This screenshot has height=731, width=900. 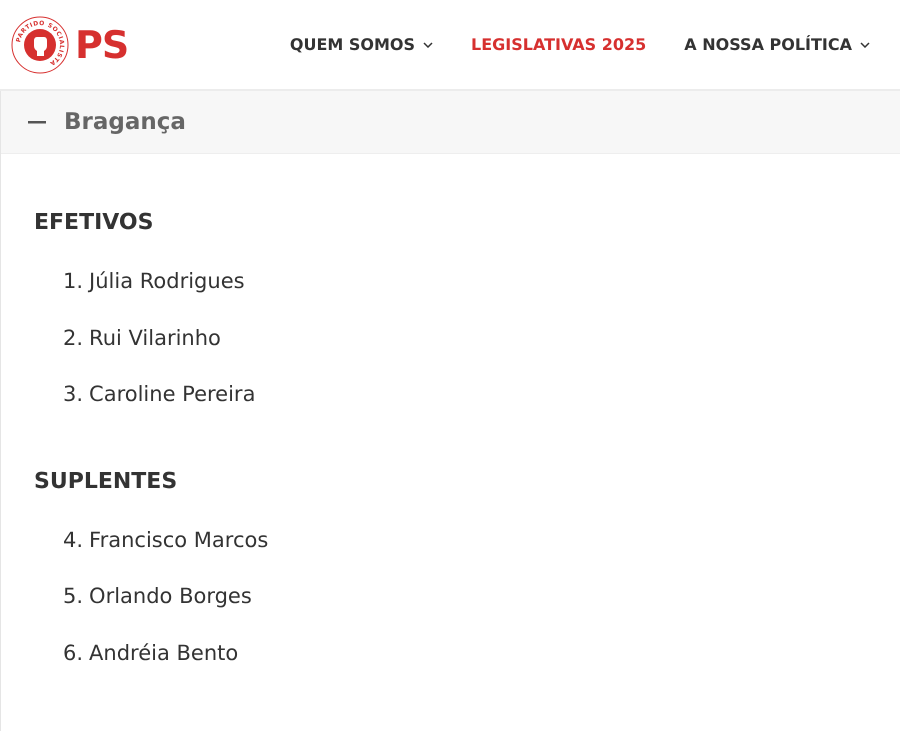 I want to click on candidate-name: Júlia Rodrigues, so click(x=167, y=281).